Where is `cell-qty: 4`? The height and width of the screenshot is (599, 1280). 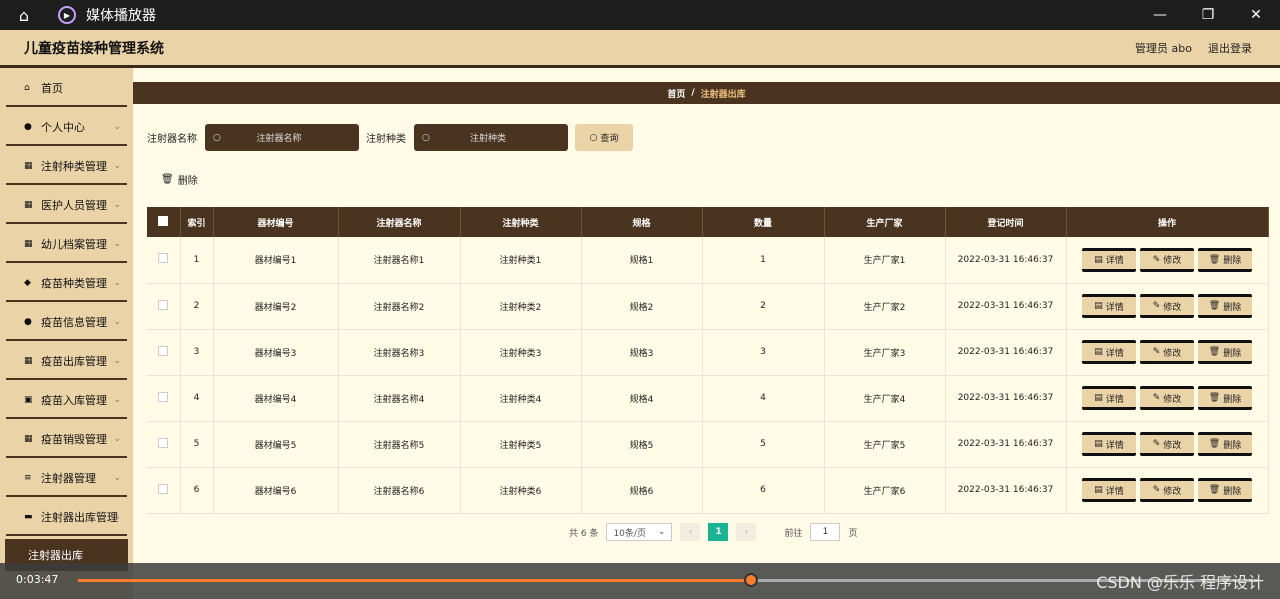
cell-qty: 4 is located at coordinates (763, 398).